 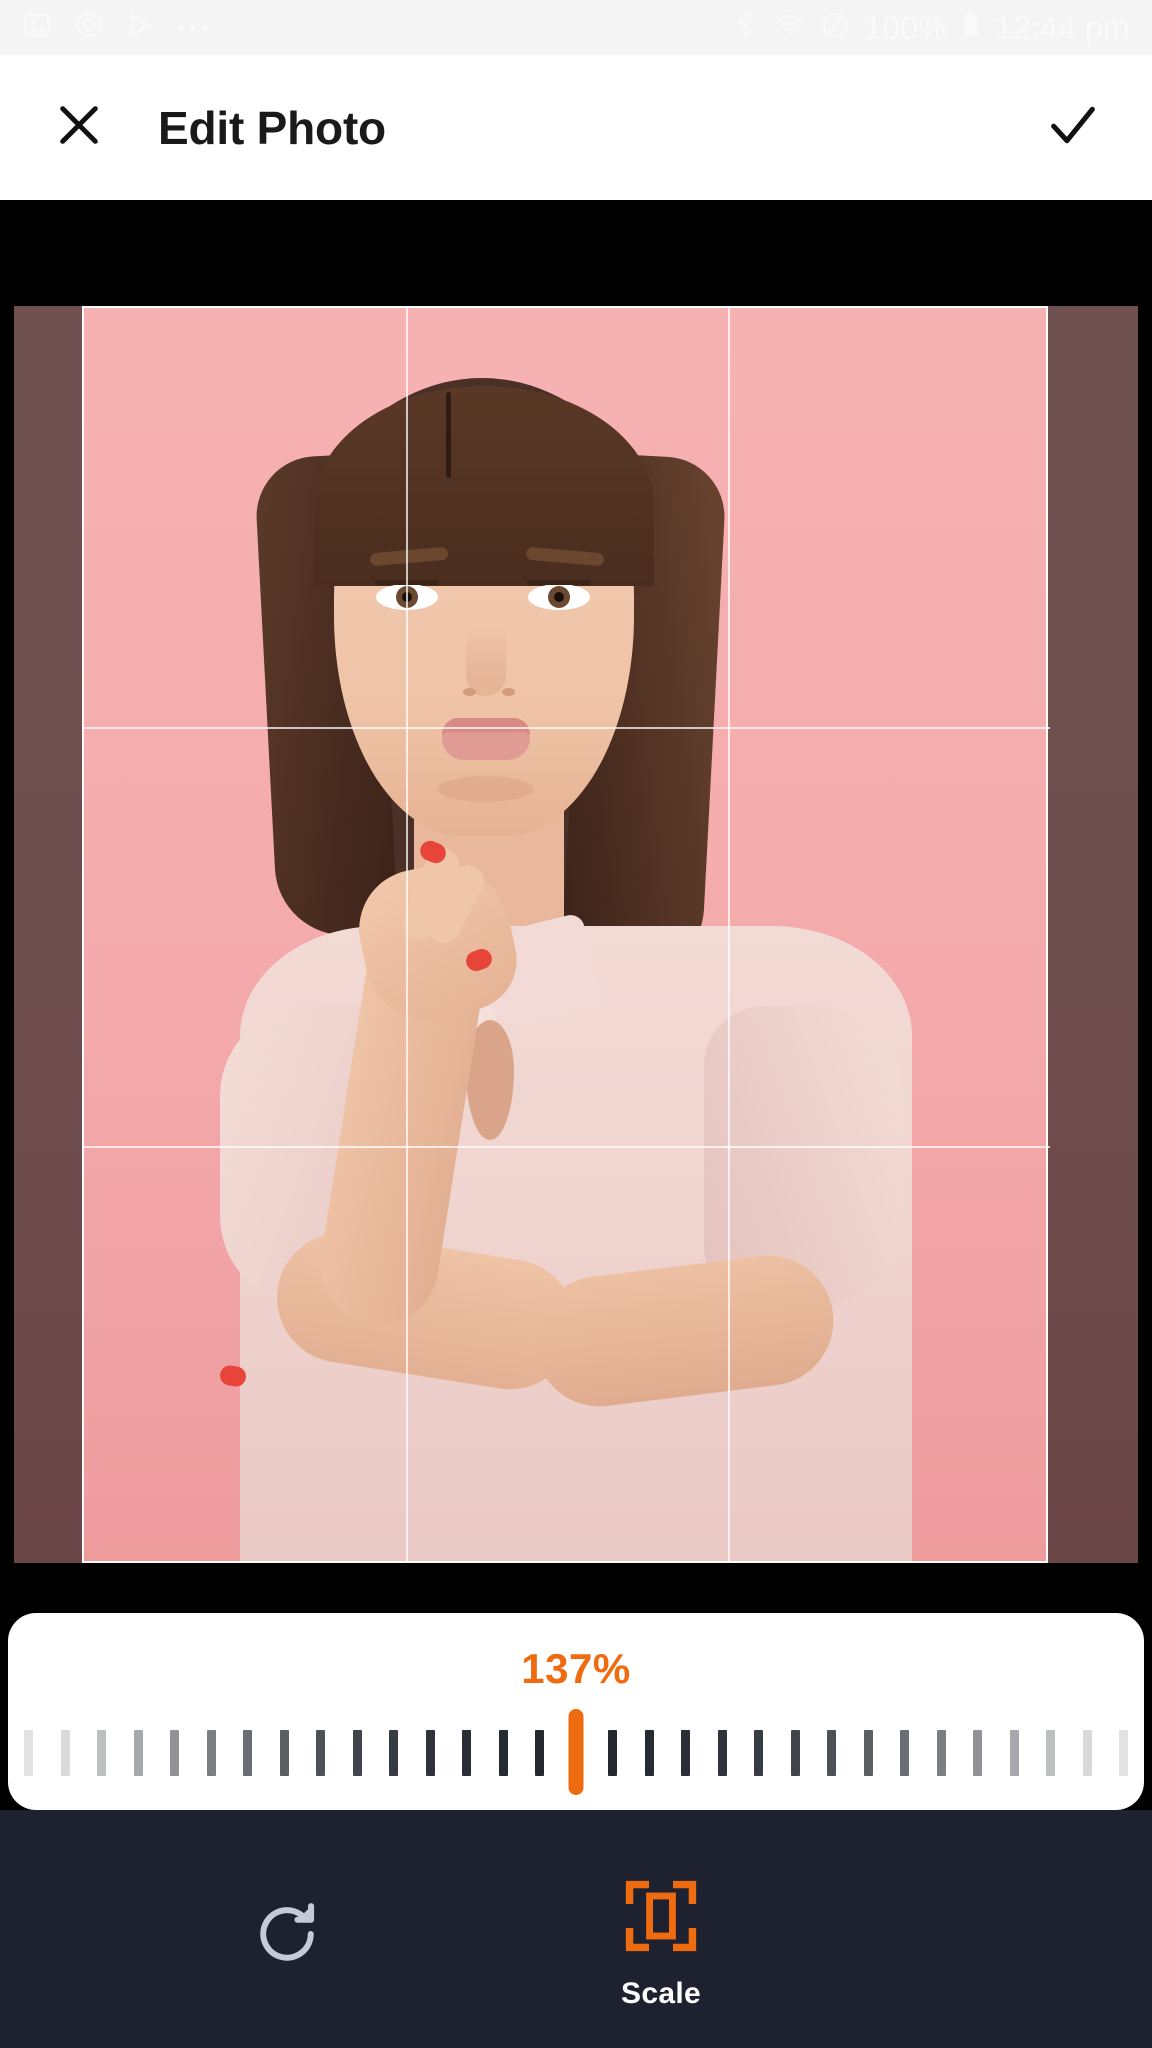 What do you see at coordinates (905, 27) in the screenshot?
I see `battery-percent-label: 100%` at bounding box center [905, 27].